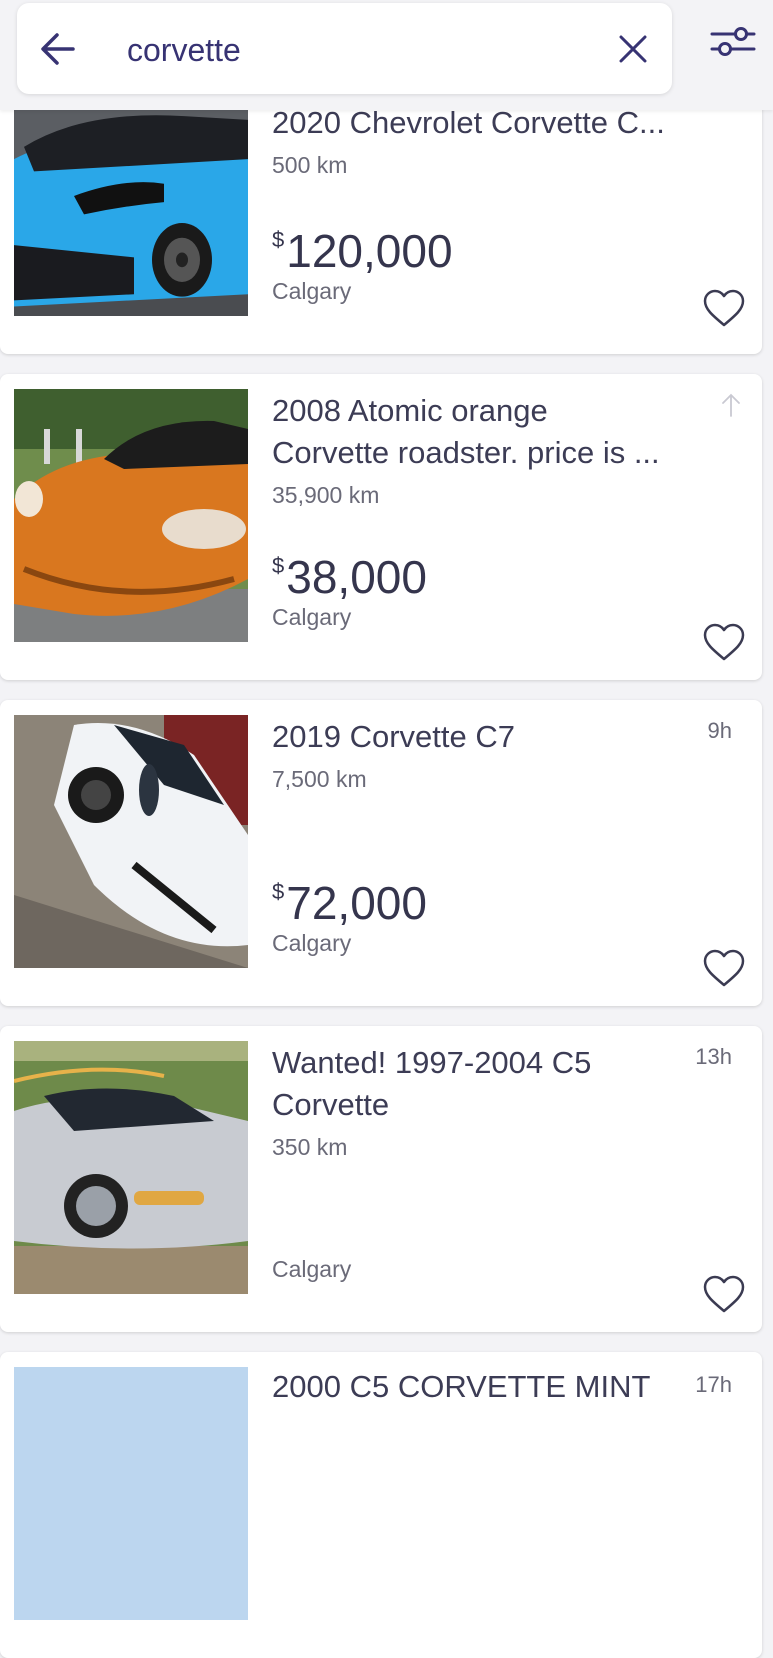 The height and width of the screenshot is (1658, 773). What do you see at coordinates (310, 1147) in the screenshot?
I see `listing-mileage: 350 km` at bounding box center [310, 1147].